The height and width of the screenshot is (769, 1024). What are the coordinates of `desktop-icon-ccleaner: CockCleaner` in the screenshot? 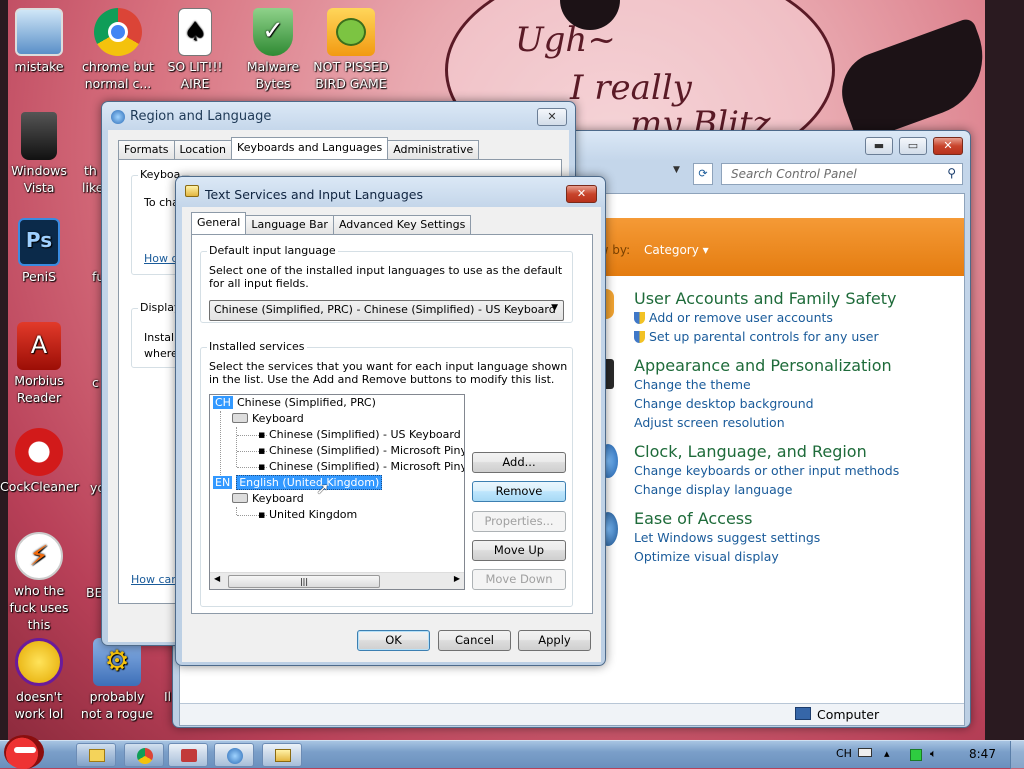 It's located at (39, 461).